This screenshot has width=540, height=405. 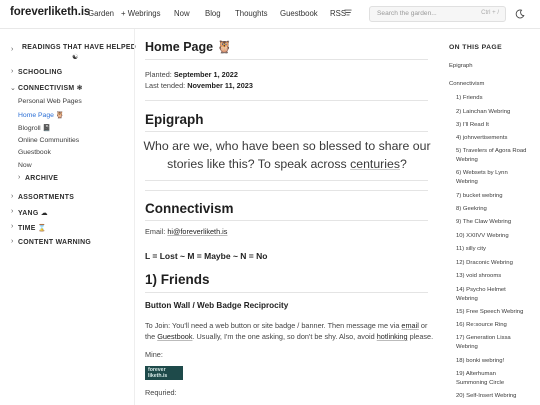 I want to click on toc-link: 17) Generation Lissa Webring, so click(x=483, y=343).